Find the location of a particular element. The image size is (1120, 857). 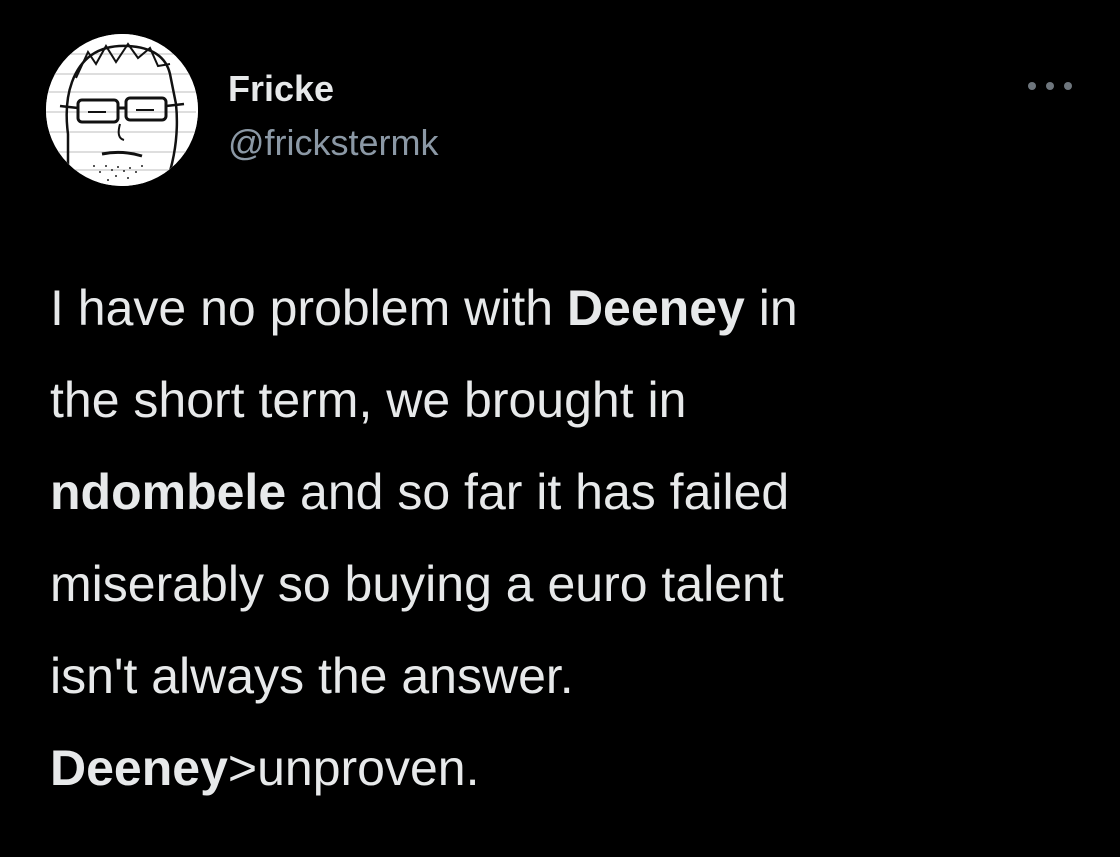

tweet-text-segment: in is located at coordinates (771, 308).